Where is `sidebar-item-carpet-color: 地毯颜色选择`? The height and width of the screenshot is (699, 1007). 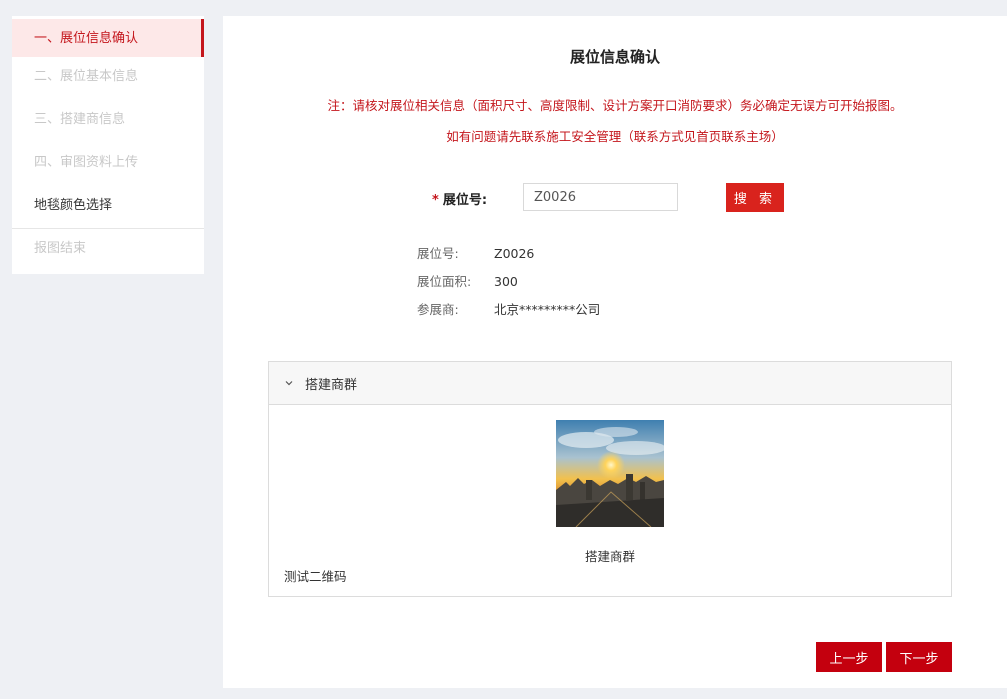 sidebar-item-carpet-color: 地毯颜色选择 is located at coordinates (108, 207).